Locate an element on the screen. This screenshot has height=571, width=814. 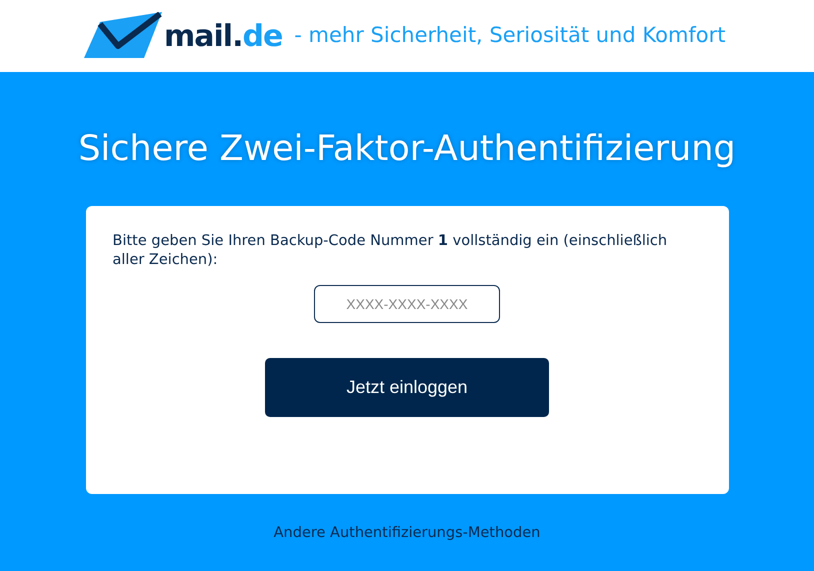
logo-icon is located at coordinates (124, 36).